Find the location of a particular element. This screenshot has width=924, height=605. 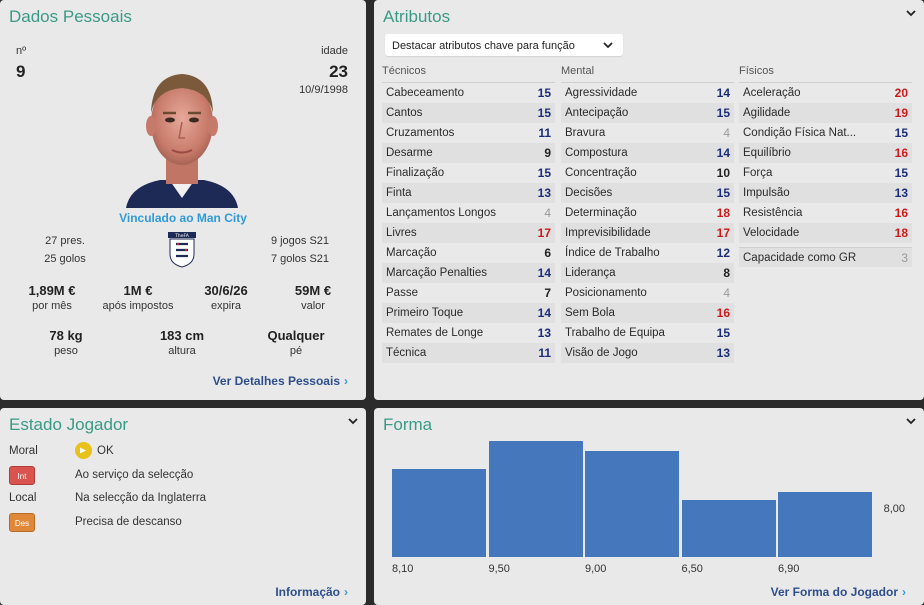

number-label: nº is located at coordinates (21, 51).